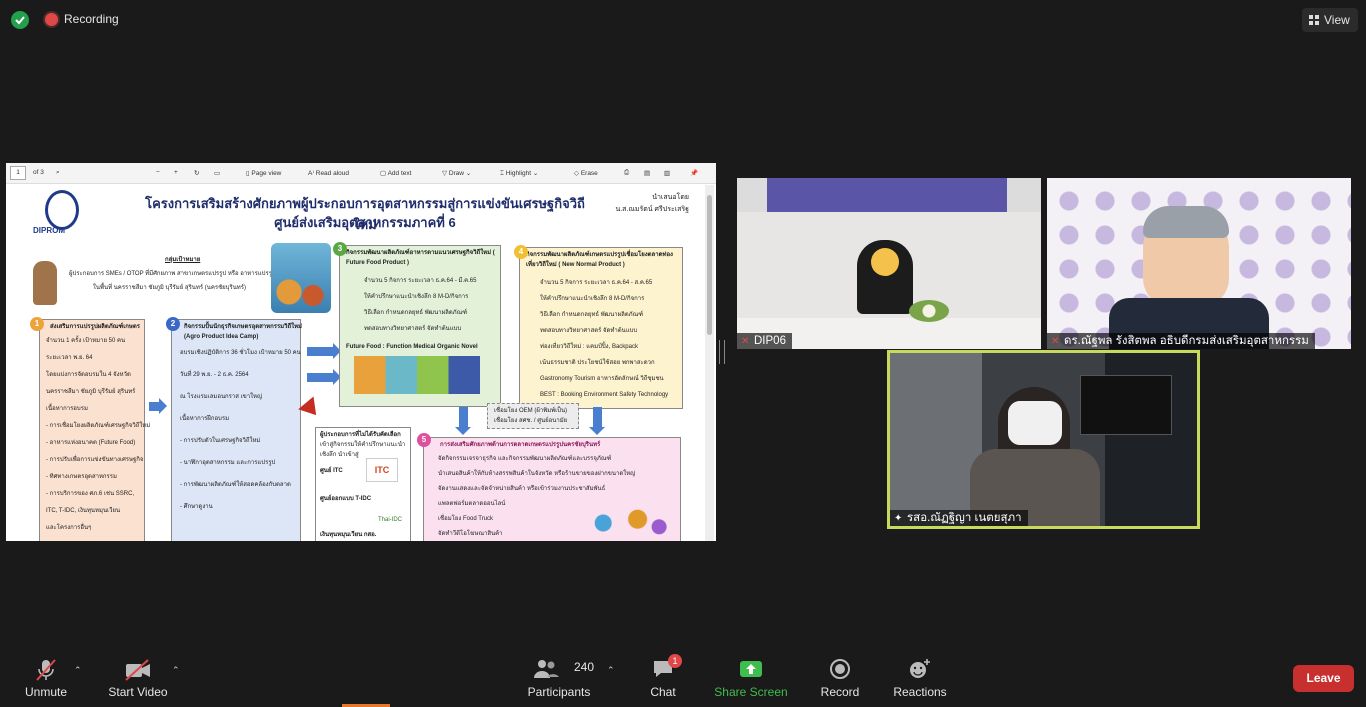  Describe the element at coordinates (751, 678) in the screenshot. I see `share-screen-button: Share Screen` at that location.